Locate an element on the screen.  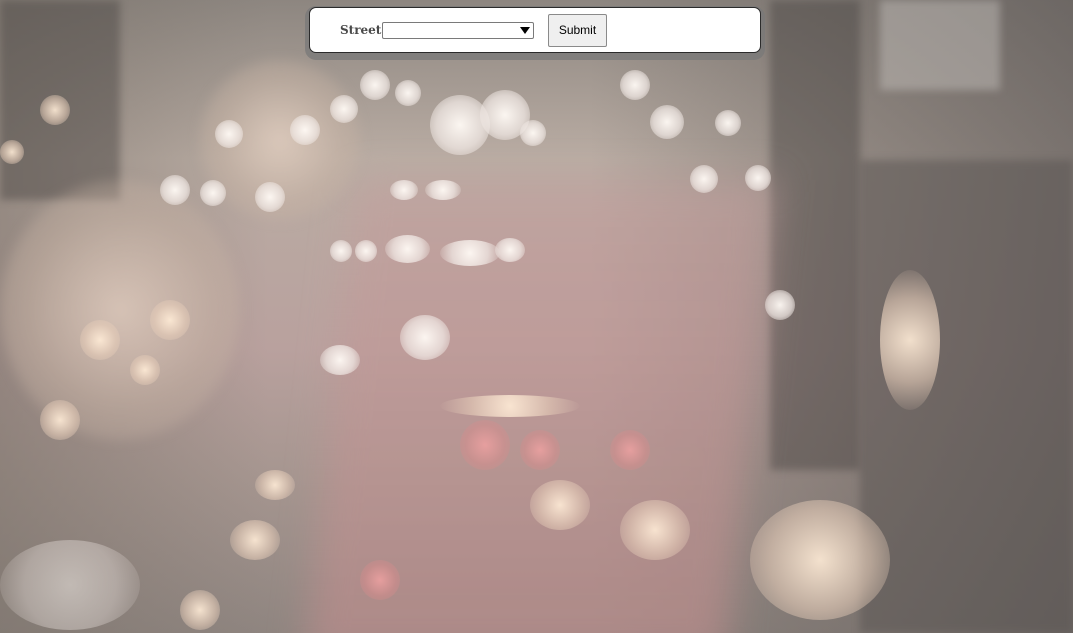
dropdown-arrow-icon is located at coordinates (525, 30).